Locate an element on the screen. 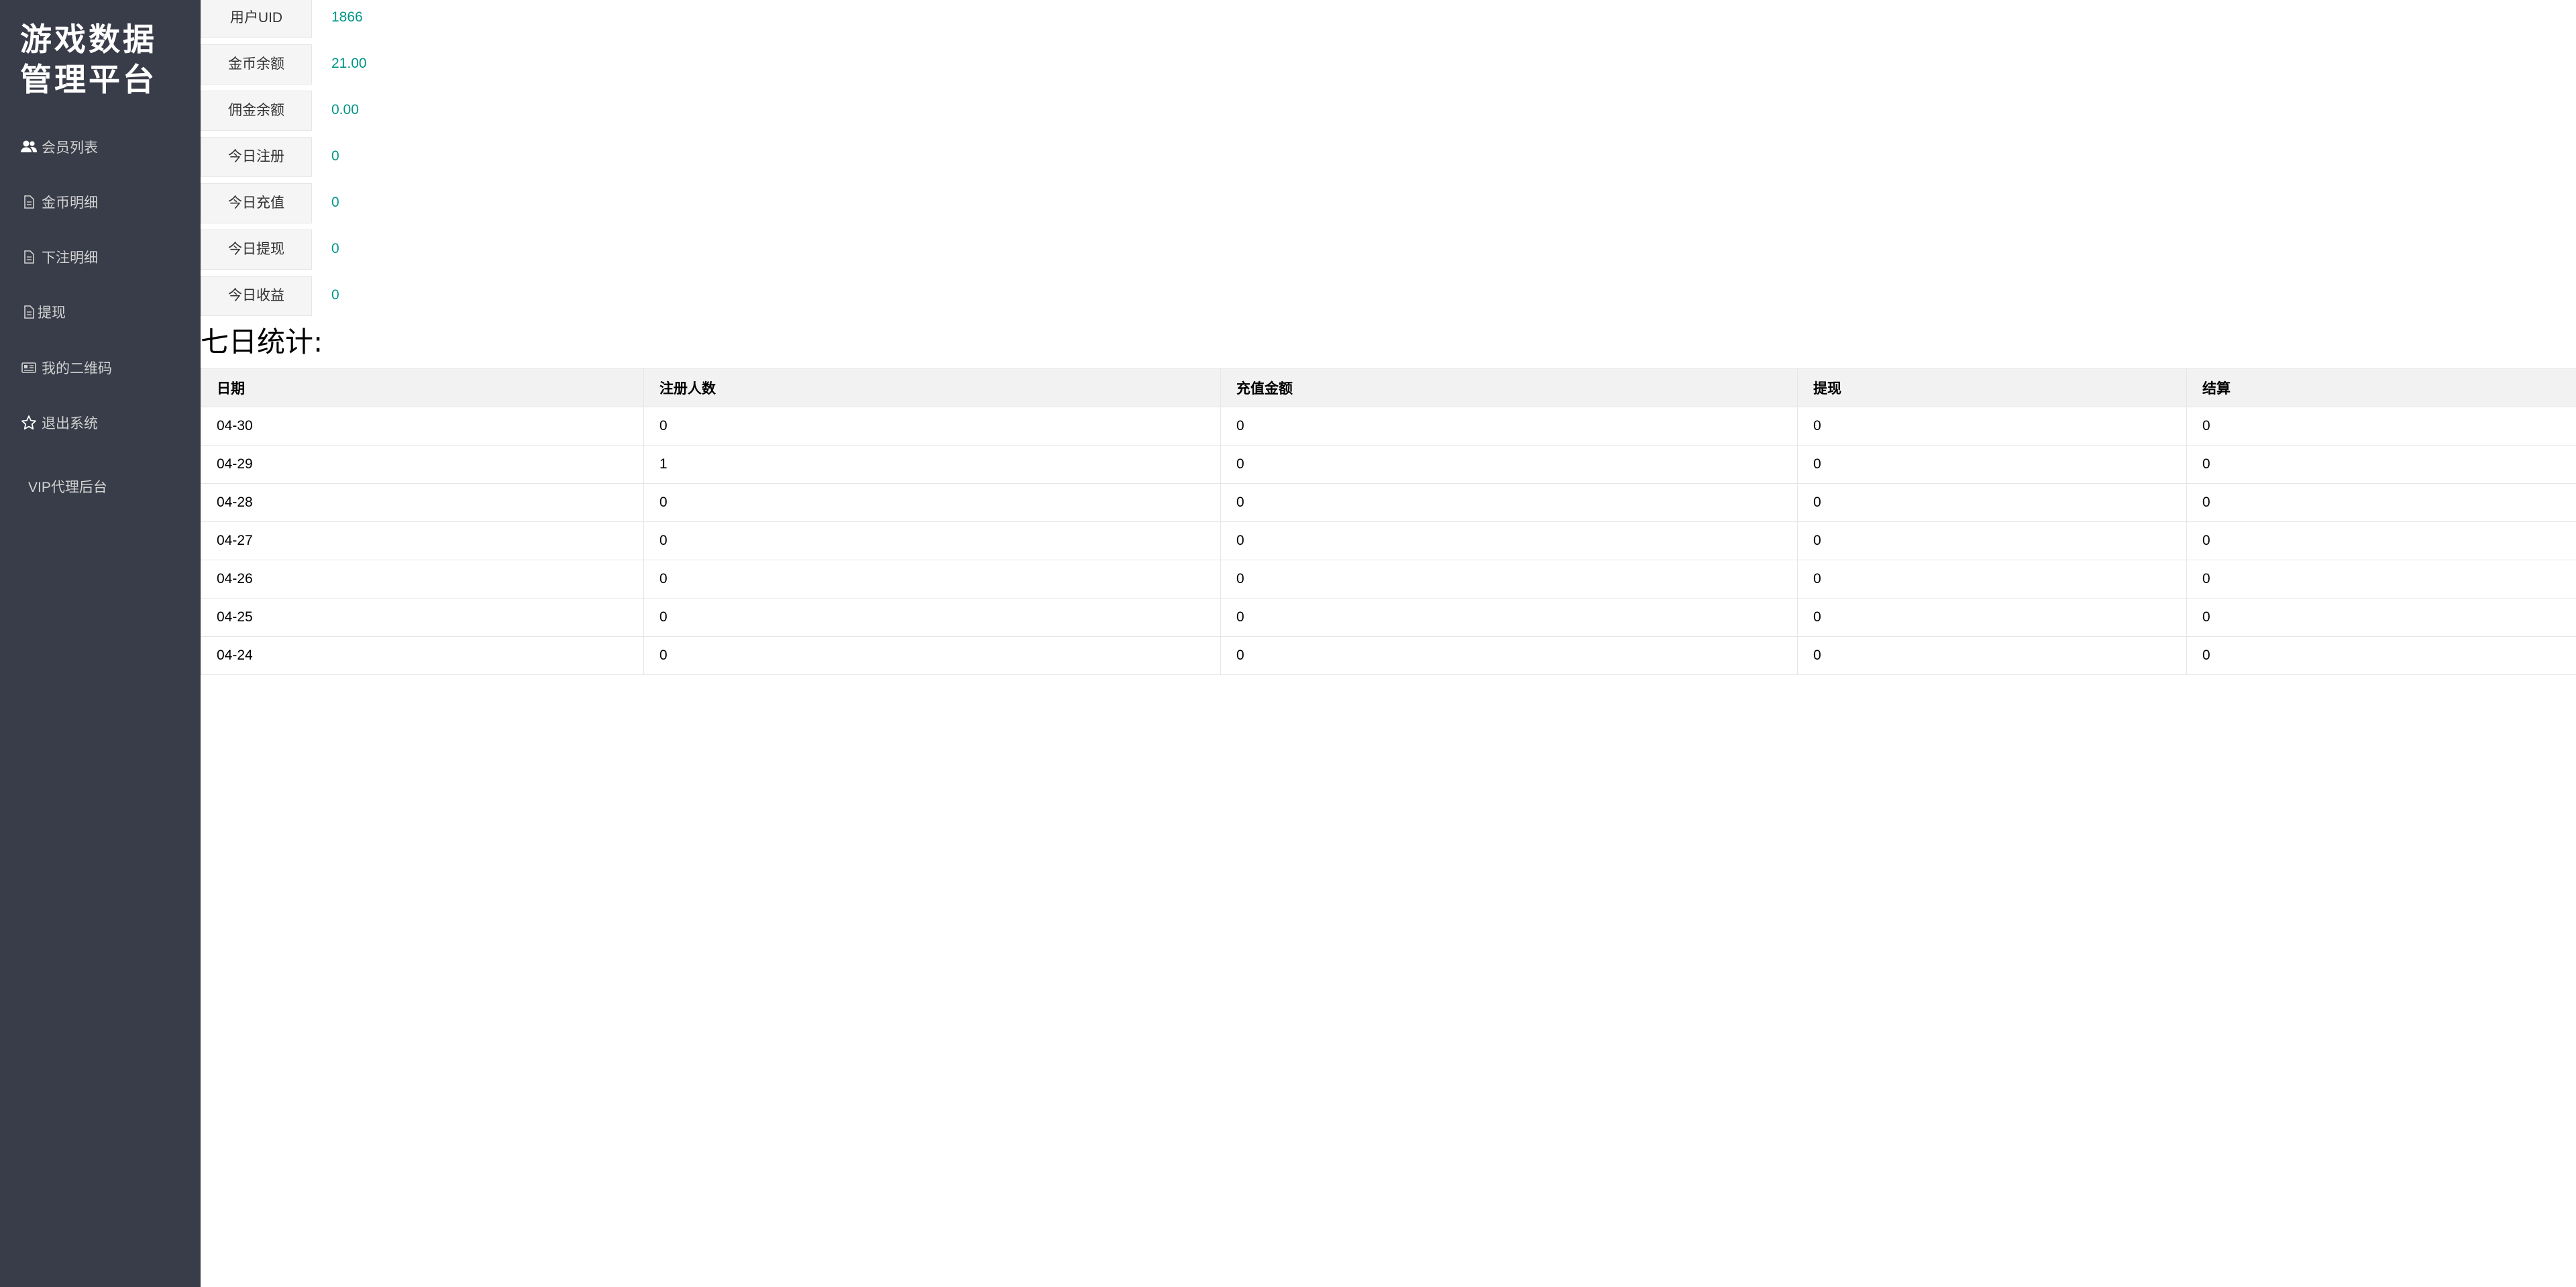  table-row: 04-30 0 0 0 0 is located at coordinates (1388, 427).